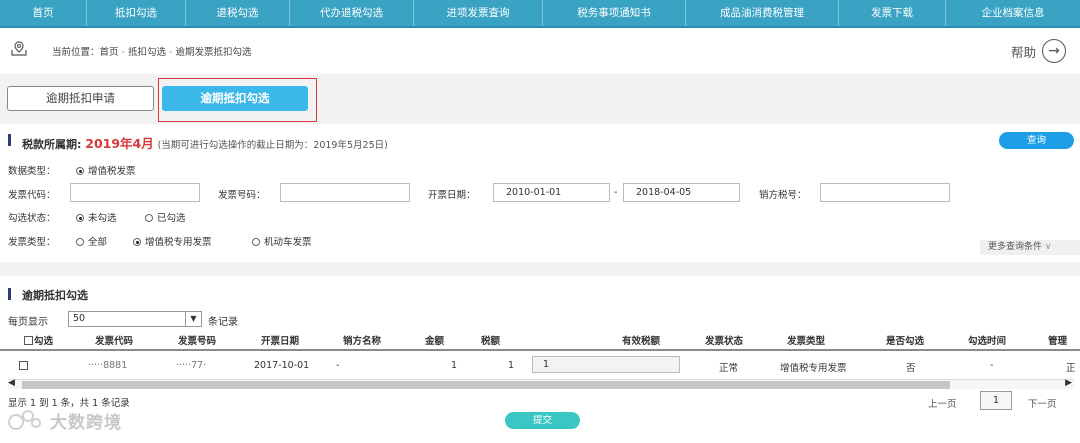  I want to click on row-manage: 正, so click(1071, 367).